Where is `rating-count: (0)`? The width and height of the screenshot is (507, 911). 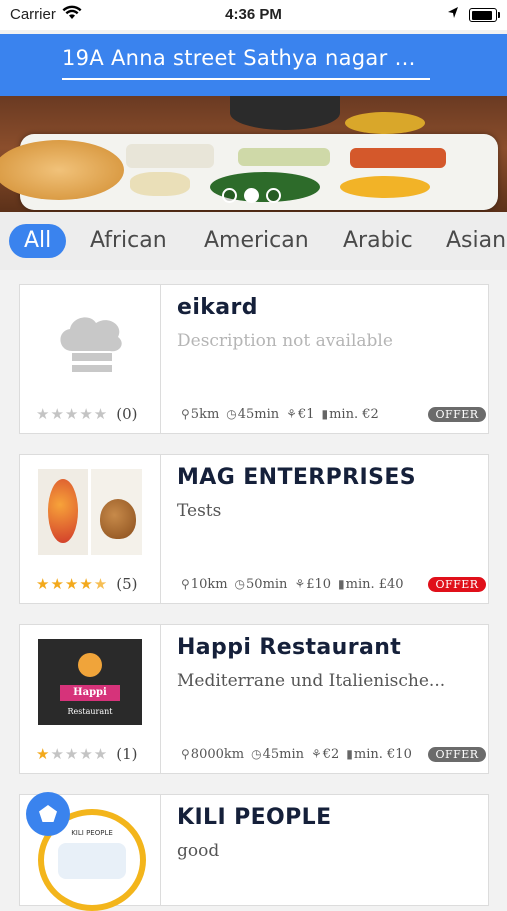
rating-count: (0) is located at coordinates (127, 414).